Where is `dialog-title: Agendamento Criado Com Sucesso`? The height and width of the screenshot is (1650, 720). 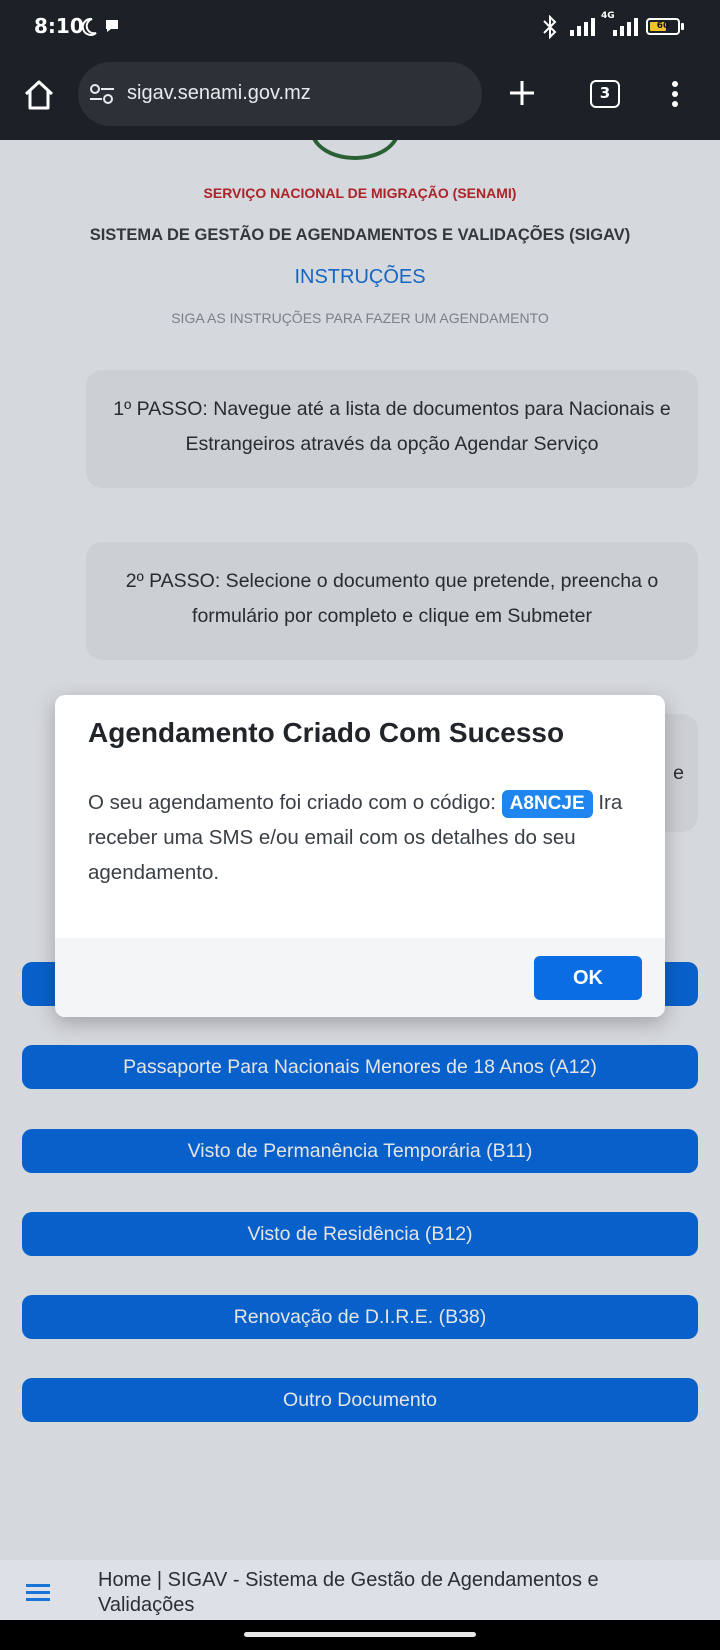 dialog-title: Agendamento Criado Com Sucesso is located at coordinates (326, 732).